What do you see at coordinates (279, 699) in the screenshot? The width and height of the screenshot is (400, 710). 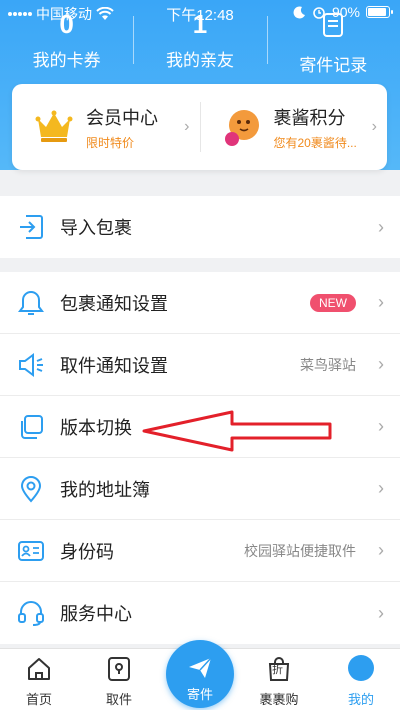 I see `tab-shop-label: 裹裹购` at bounding box center [279, 699].